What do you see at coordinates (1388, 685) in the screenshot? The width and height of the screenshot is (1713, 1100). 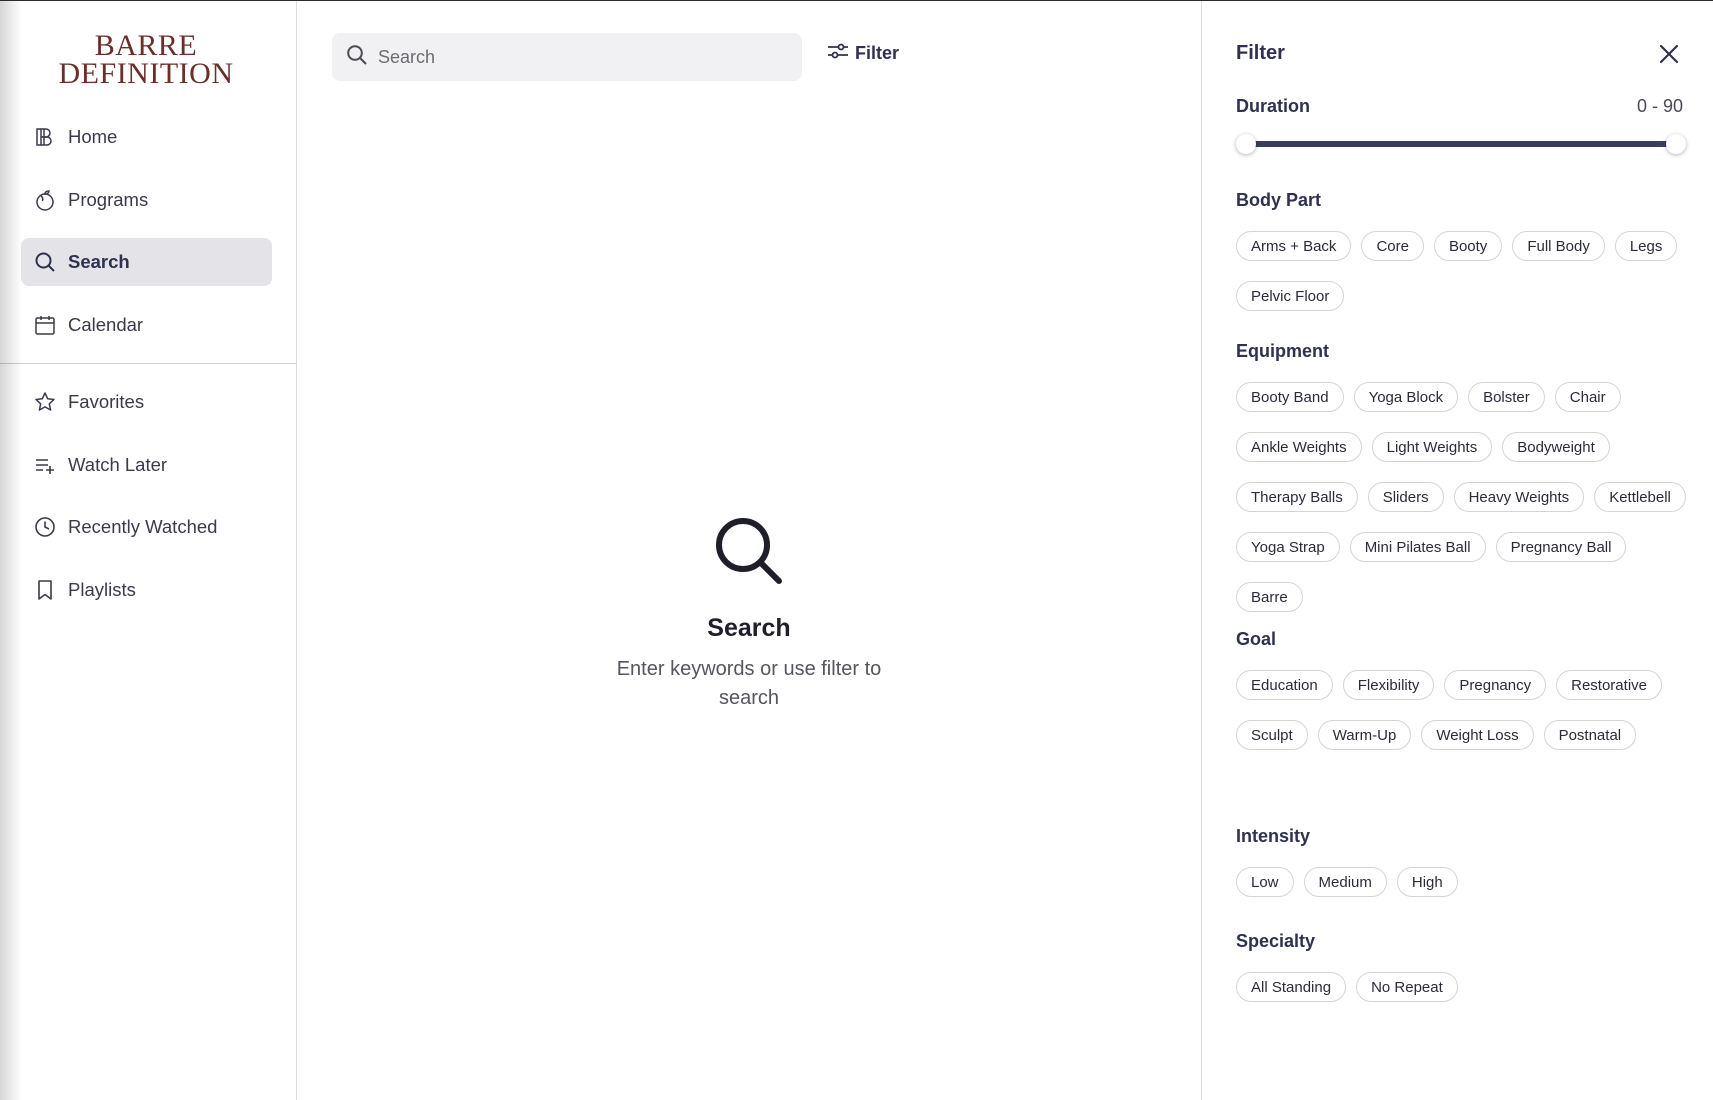 I see `filter-chip-flexibility: Flexibility` at bounding box center [1388, 685].